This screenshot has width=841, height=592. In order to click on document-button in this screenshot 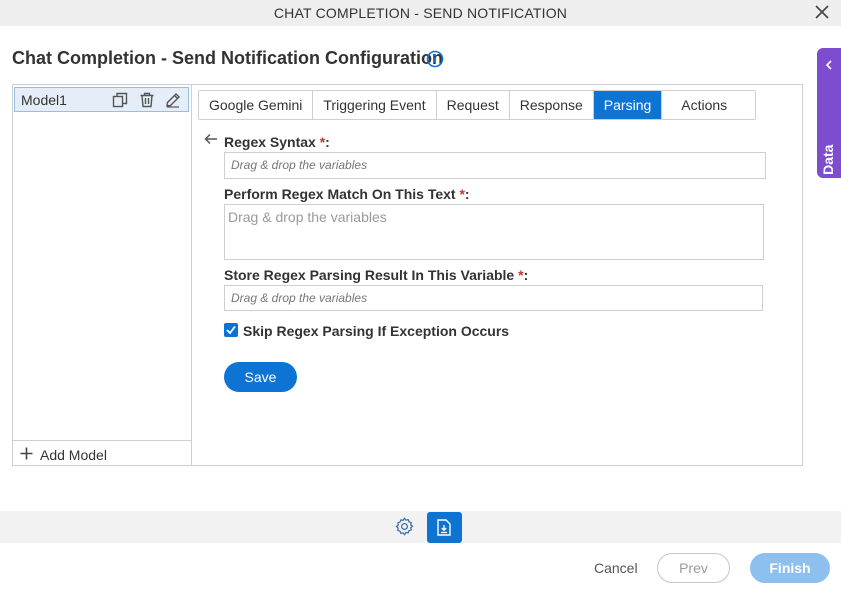, I will do `click(444, 527)`.